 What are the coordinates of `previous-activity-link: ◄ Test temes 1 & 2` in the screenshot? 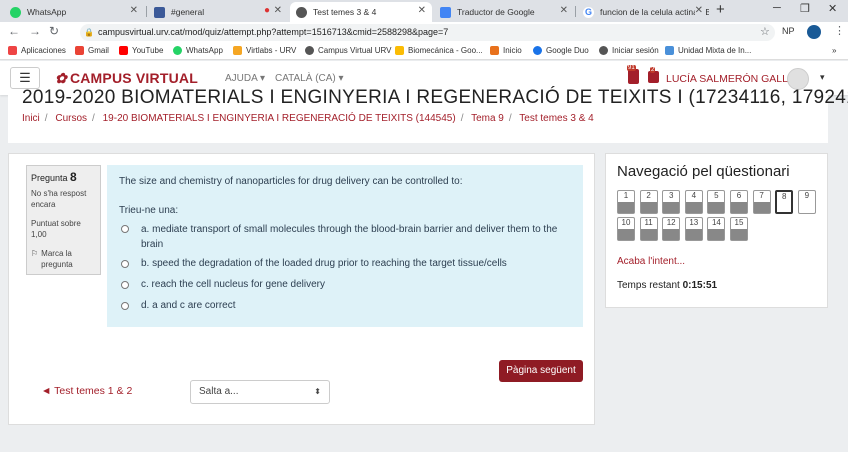 It's located at (86, 391).